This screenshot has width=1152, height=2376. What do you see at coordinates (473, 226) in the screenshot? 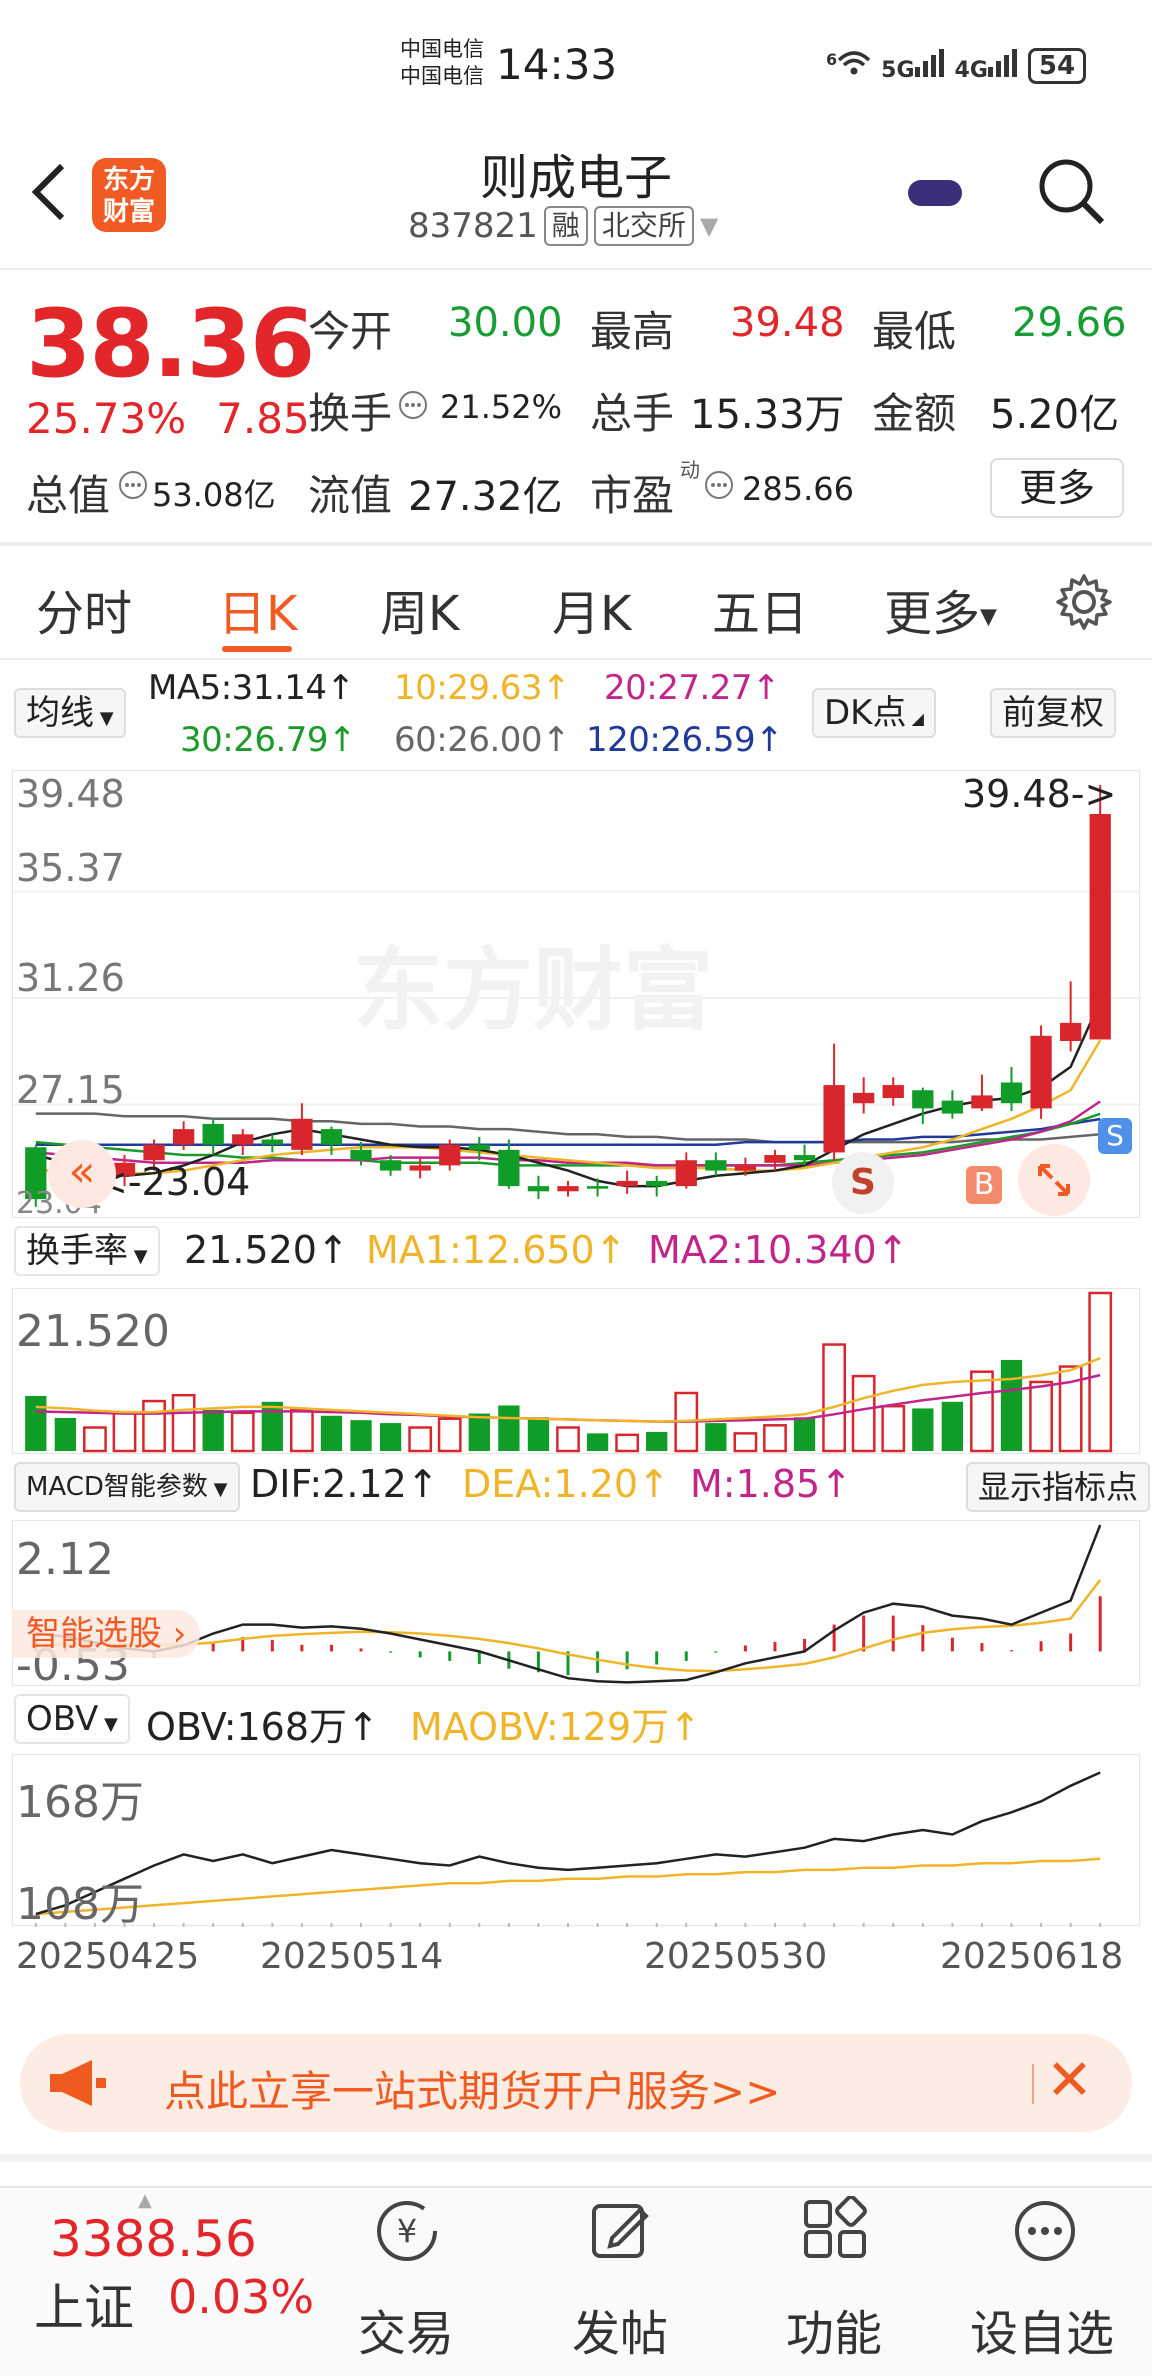
I see `stock-code: 837821` at bounding box center [473, 226].